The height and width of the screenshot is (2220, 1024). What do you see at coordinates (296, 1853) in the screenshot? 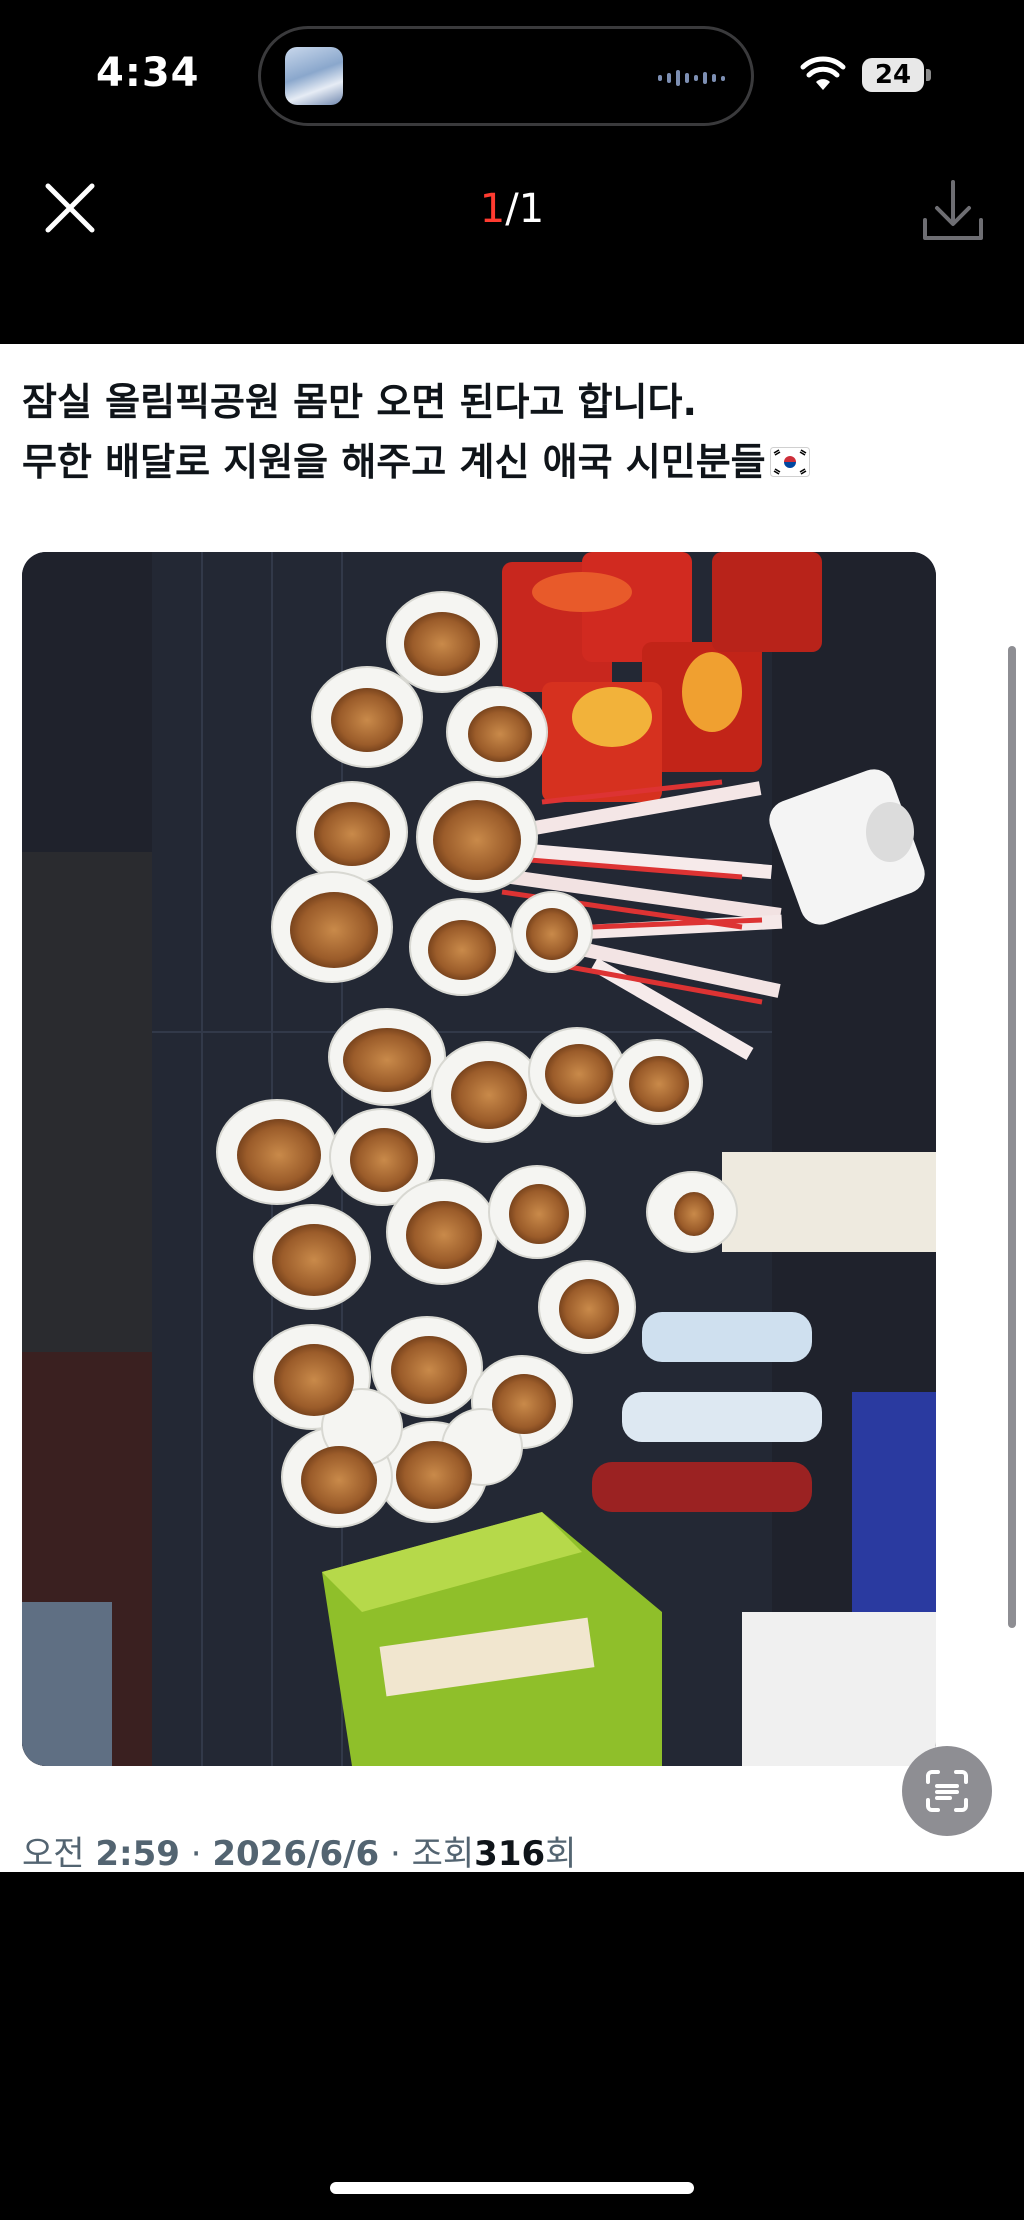
I see `meta-date: 2026/6/6` at bounding box center [296, 1853].